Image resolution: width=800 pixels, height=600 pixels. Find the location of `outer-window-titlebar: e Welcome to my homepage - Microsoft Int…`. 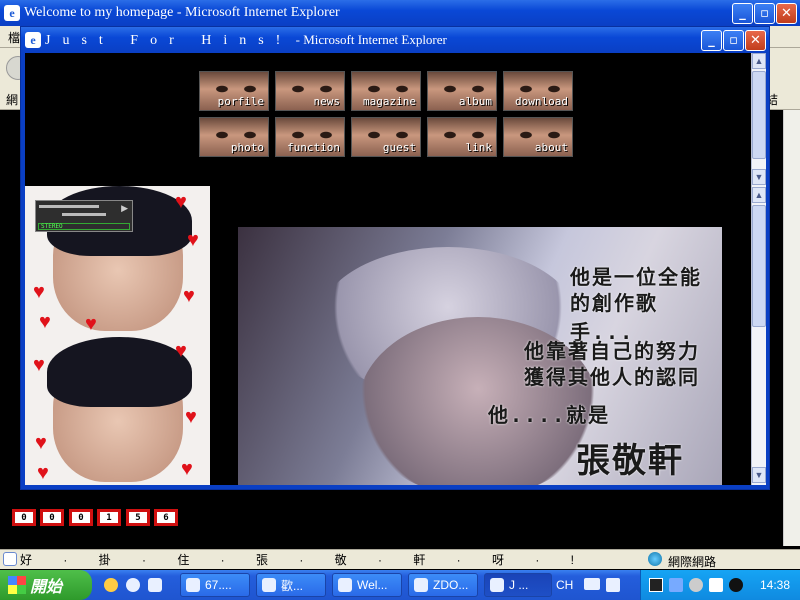

outer-window-titlebar: e Welcome to my homepage - Microsoft Int… is located at coordinates (400, 13).